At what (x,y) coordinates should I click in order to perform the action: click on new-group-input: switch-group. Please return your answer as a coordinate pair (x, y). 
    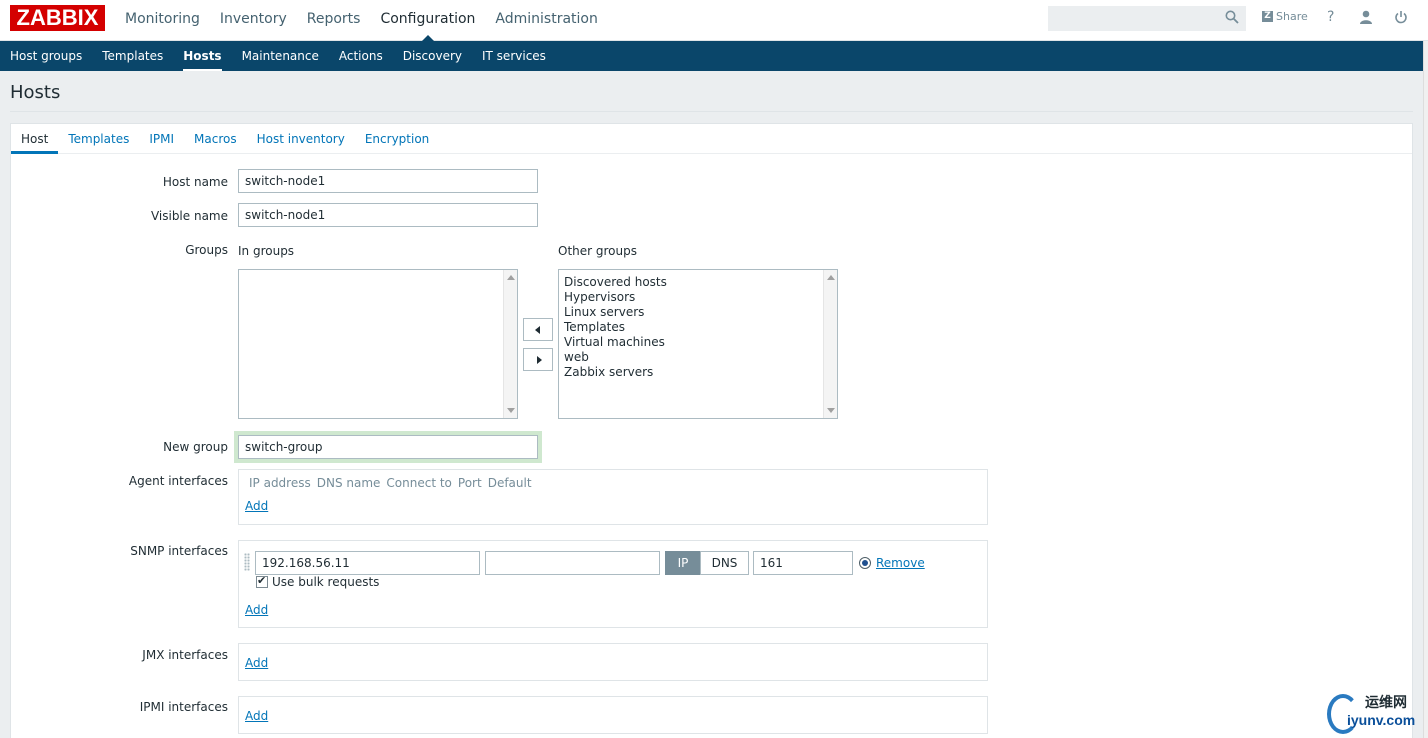
    Looking at the image, I should click on (388, 447).